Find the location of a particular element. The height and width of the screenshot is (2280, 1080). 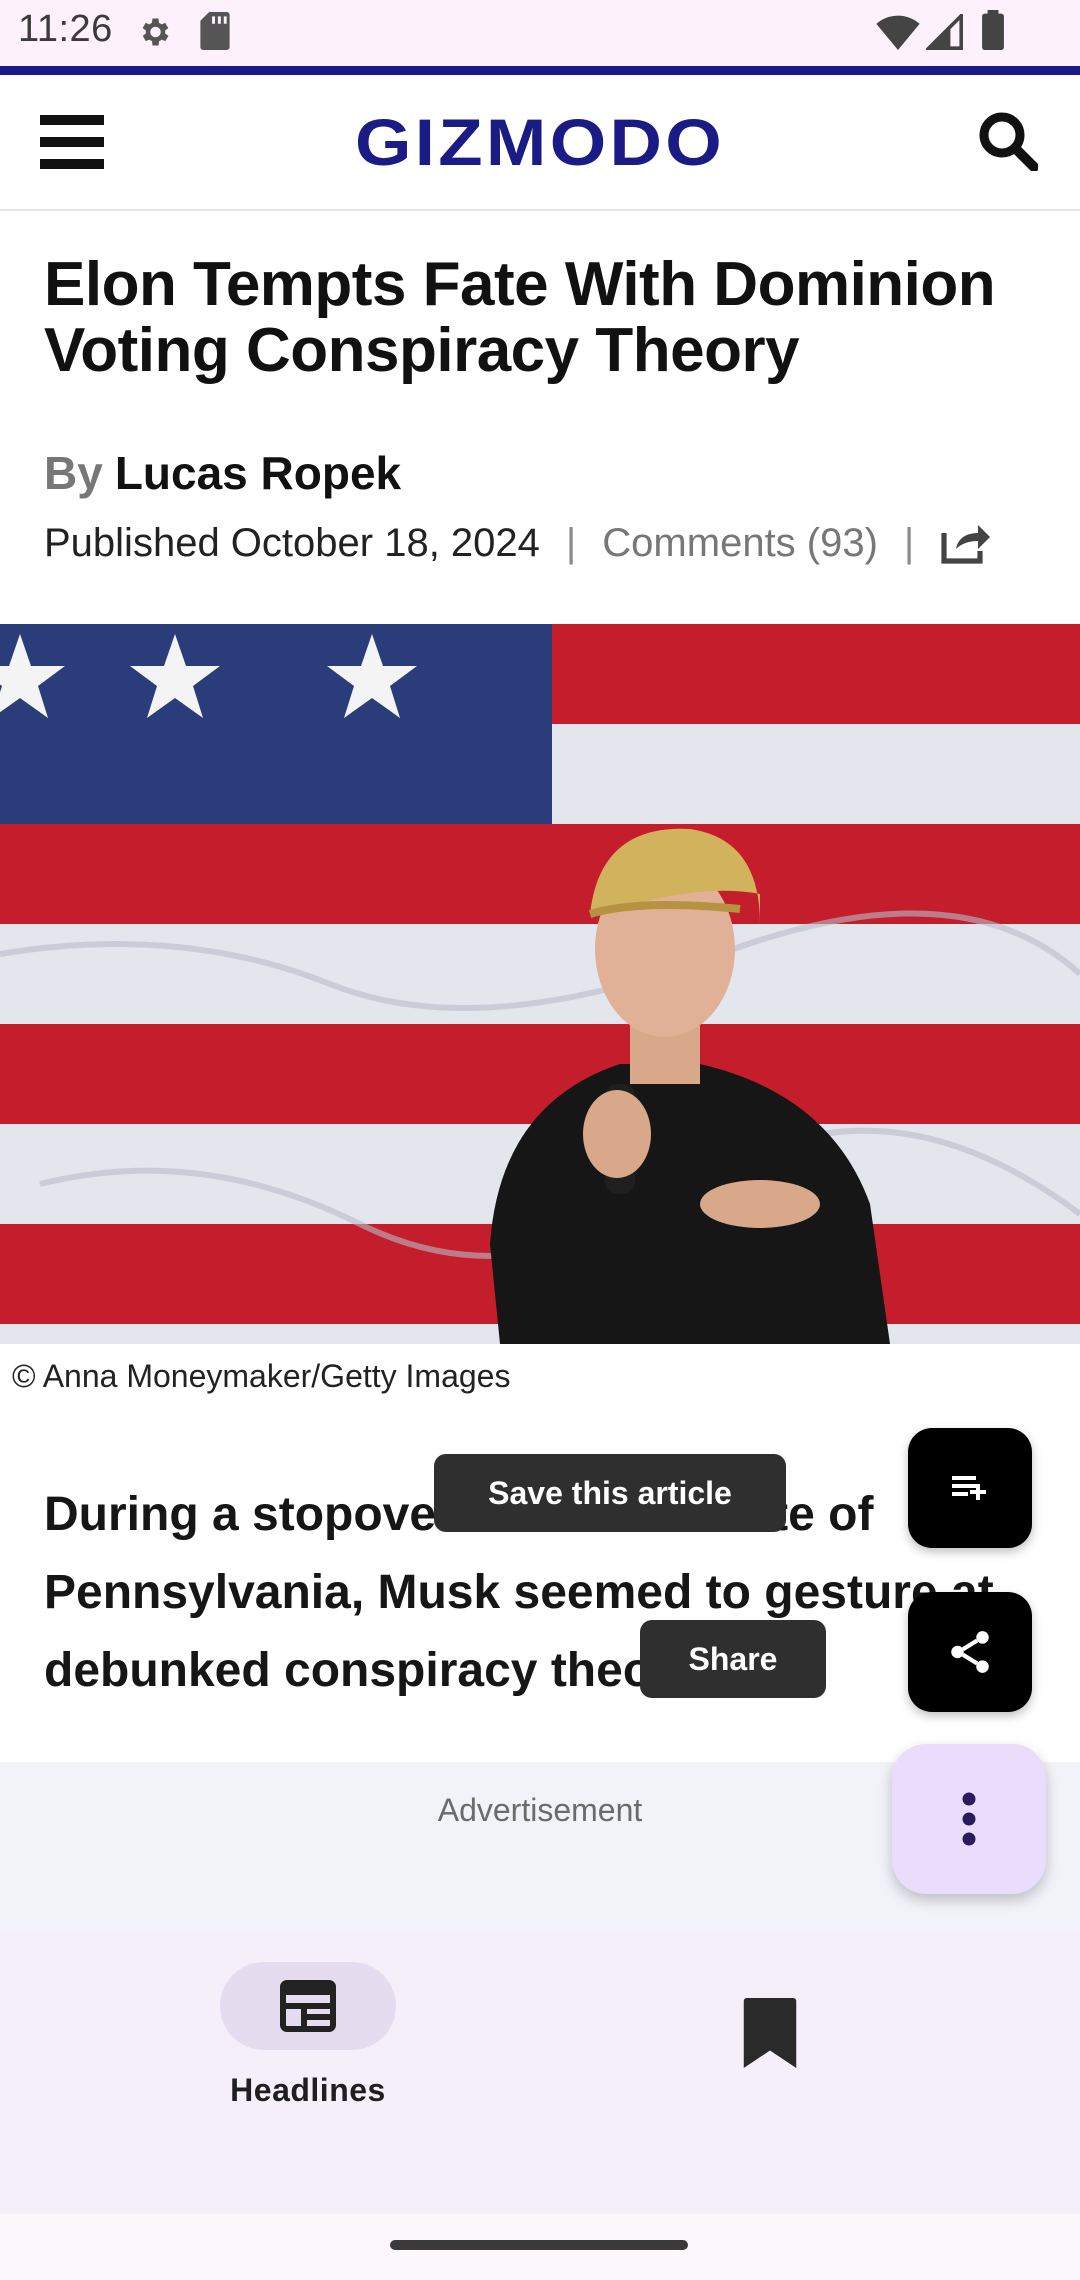

gizmodo-logo: GIZMODO is located at coordinates (540, 141).